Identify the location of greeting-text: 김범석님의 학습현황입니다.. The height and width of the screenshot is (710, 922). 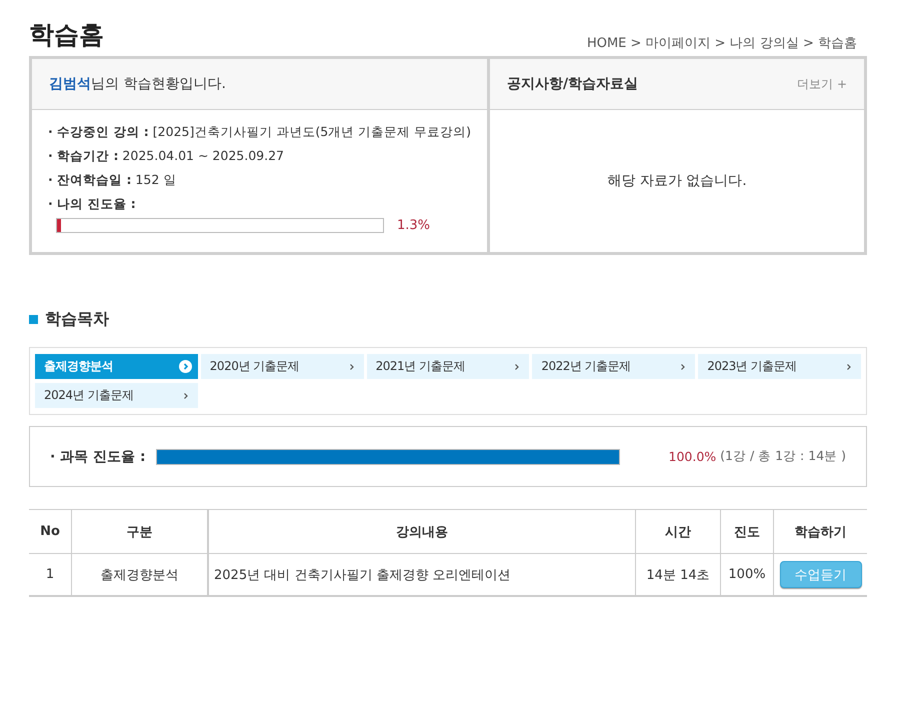
(137, 84).